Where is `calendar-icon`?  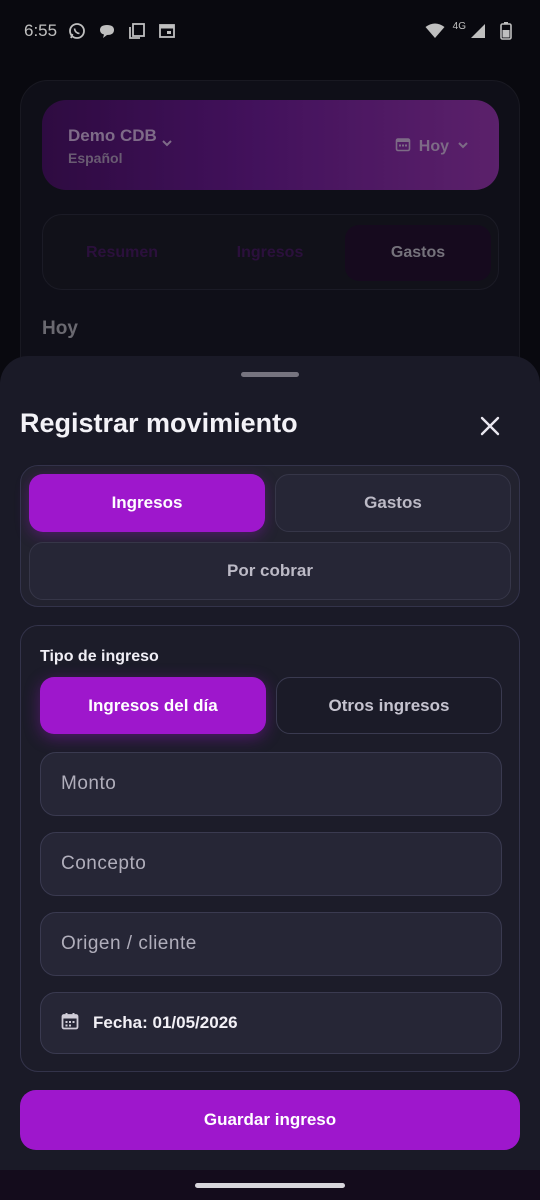
calendar-icon is located at coordinates (70, 1023).